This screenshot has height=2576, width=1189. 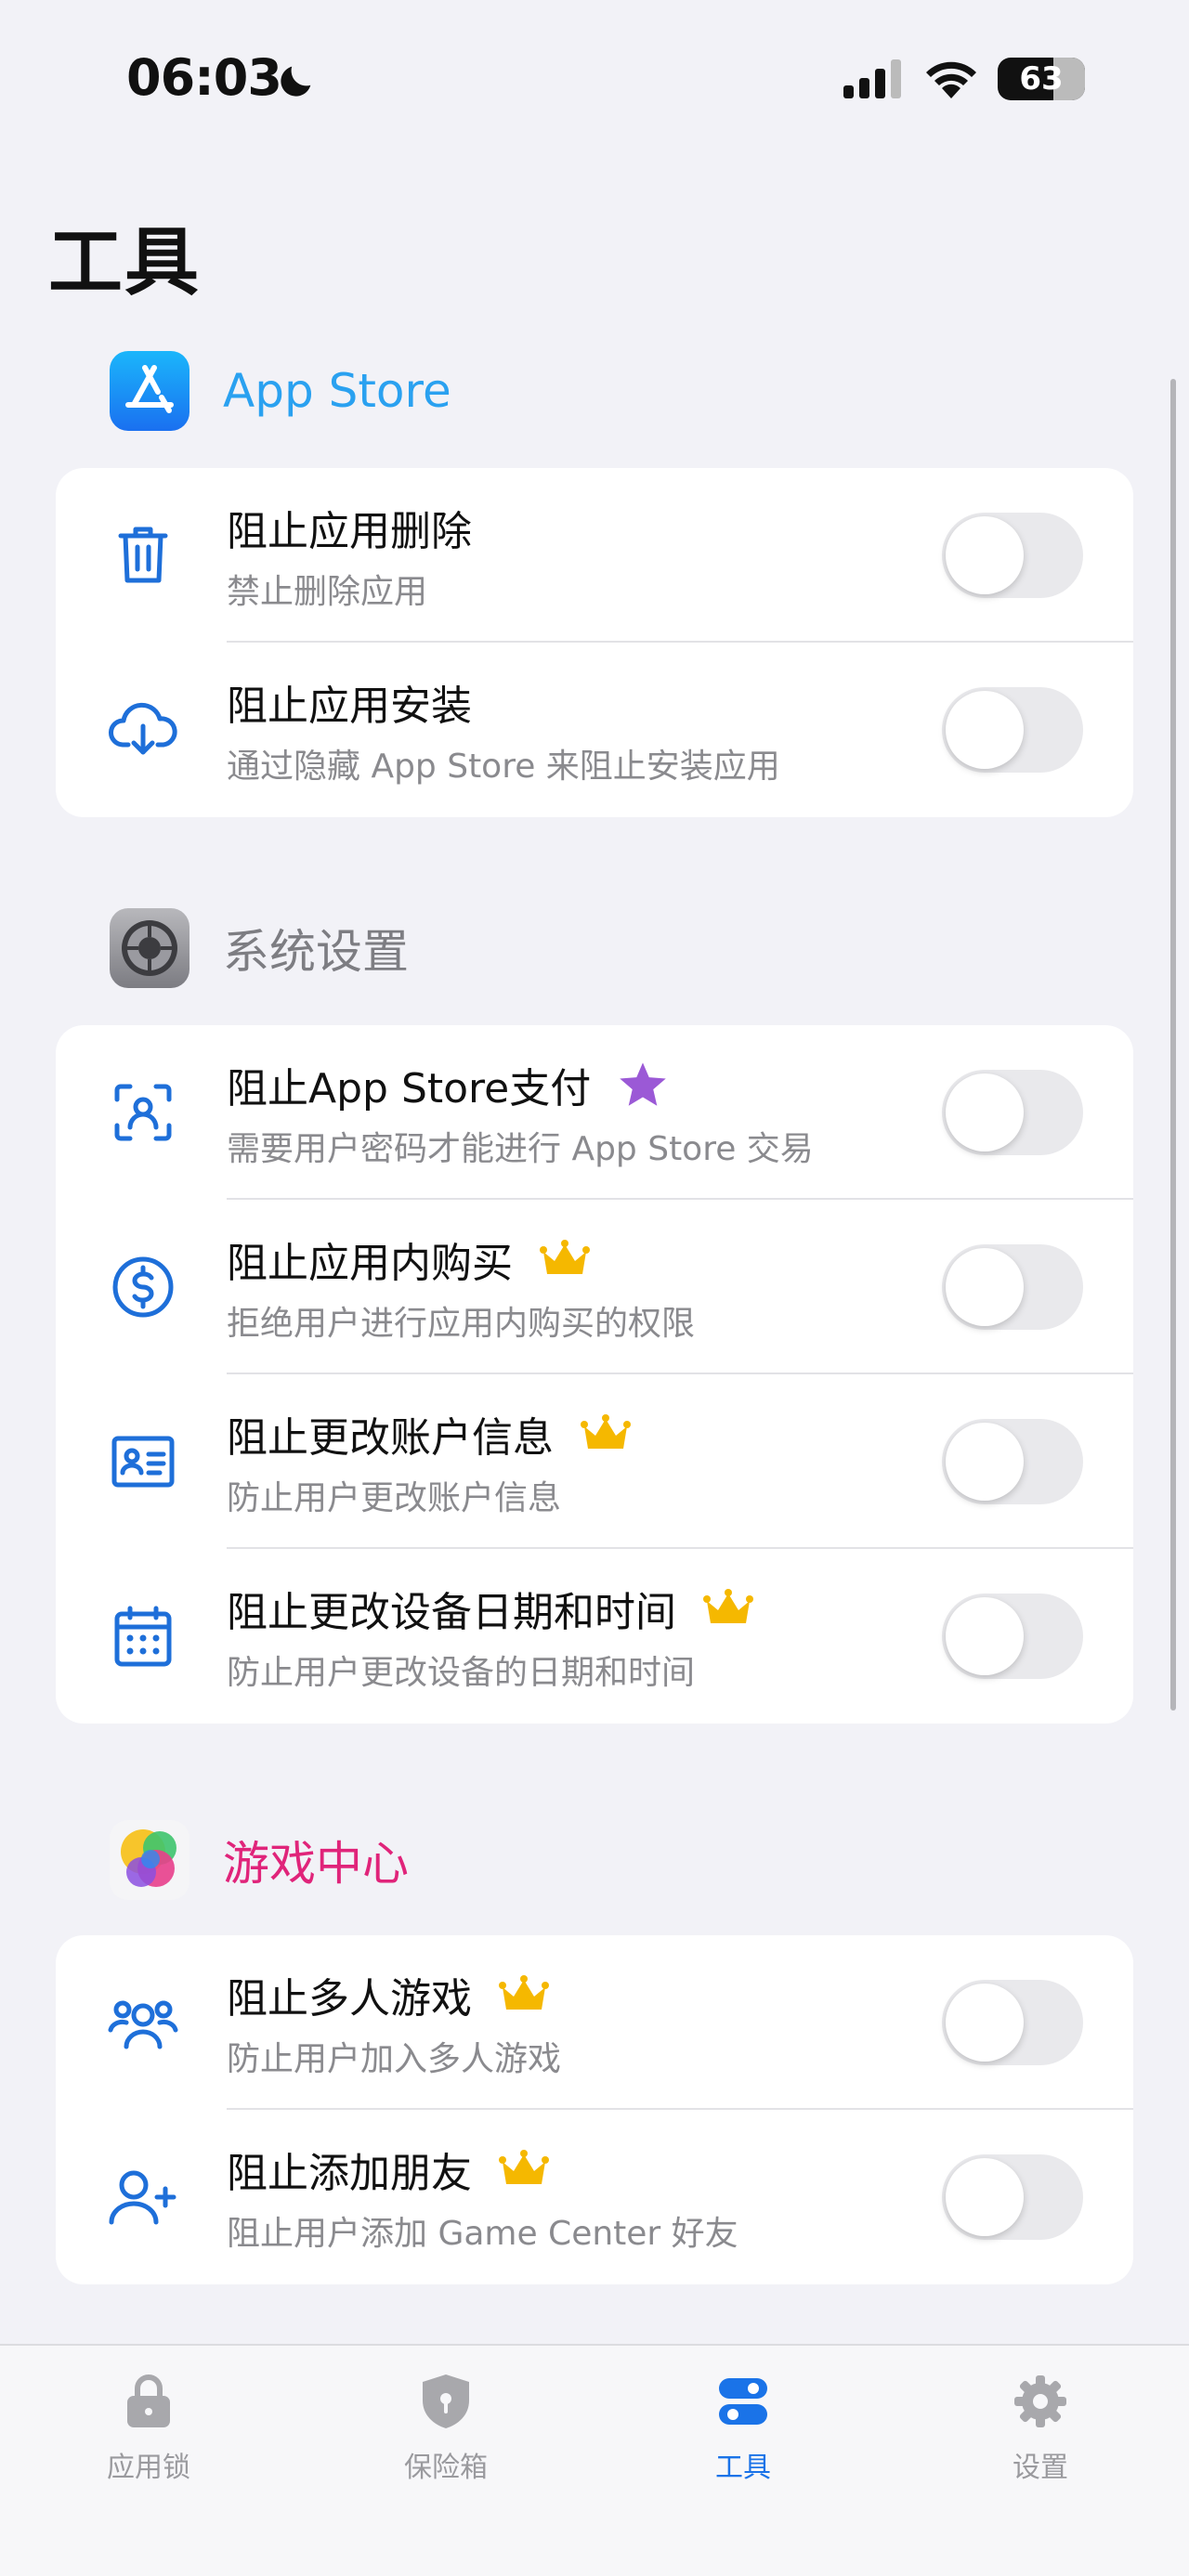 What do you see at coordinates (125, 262) in the screenshot?
I see `page-title: 工具` at bounding box center [125, 262].